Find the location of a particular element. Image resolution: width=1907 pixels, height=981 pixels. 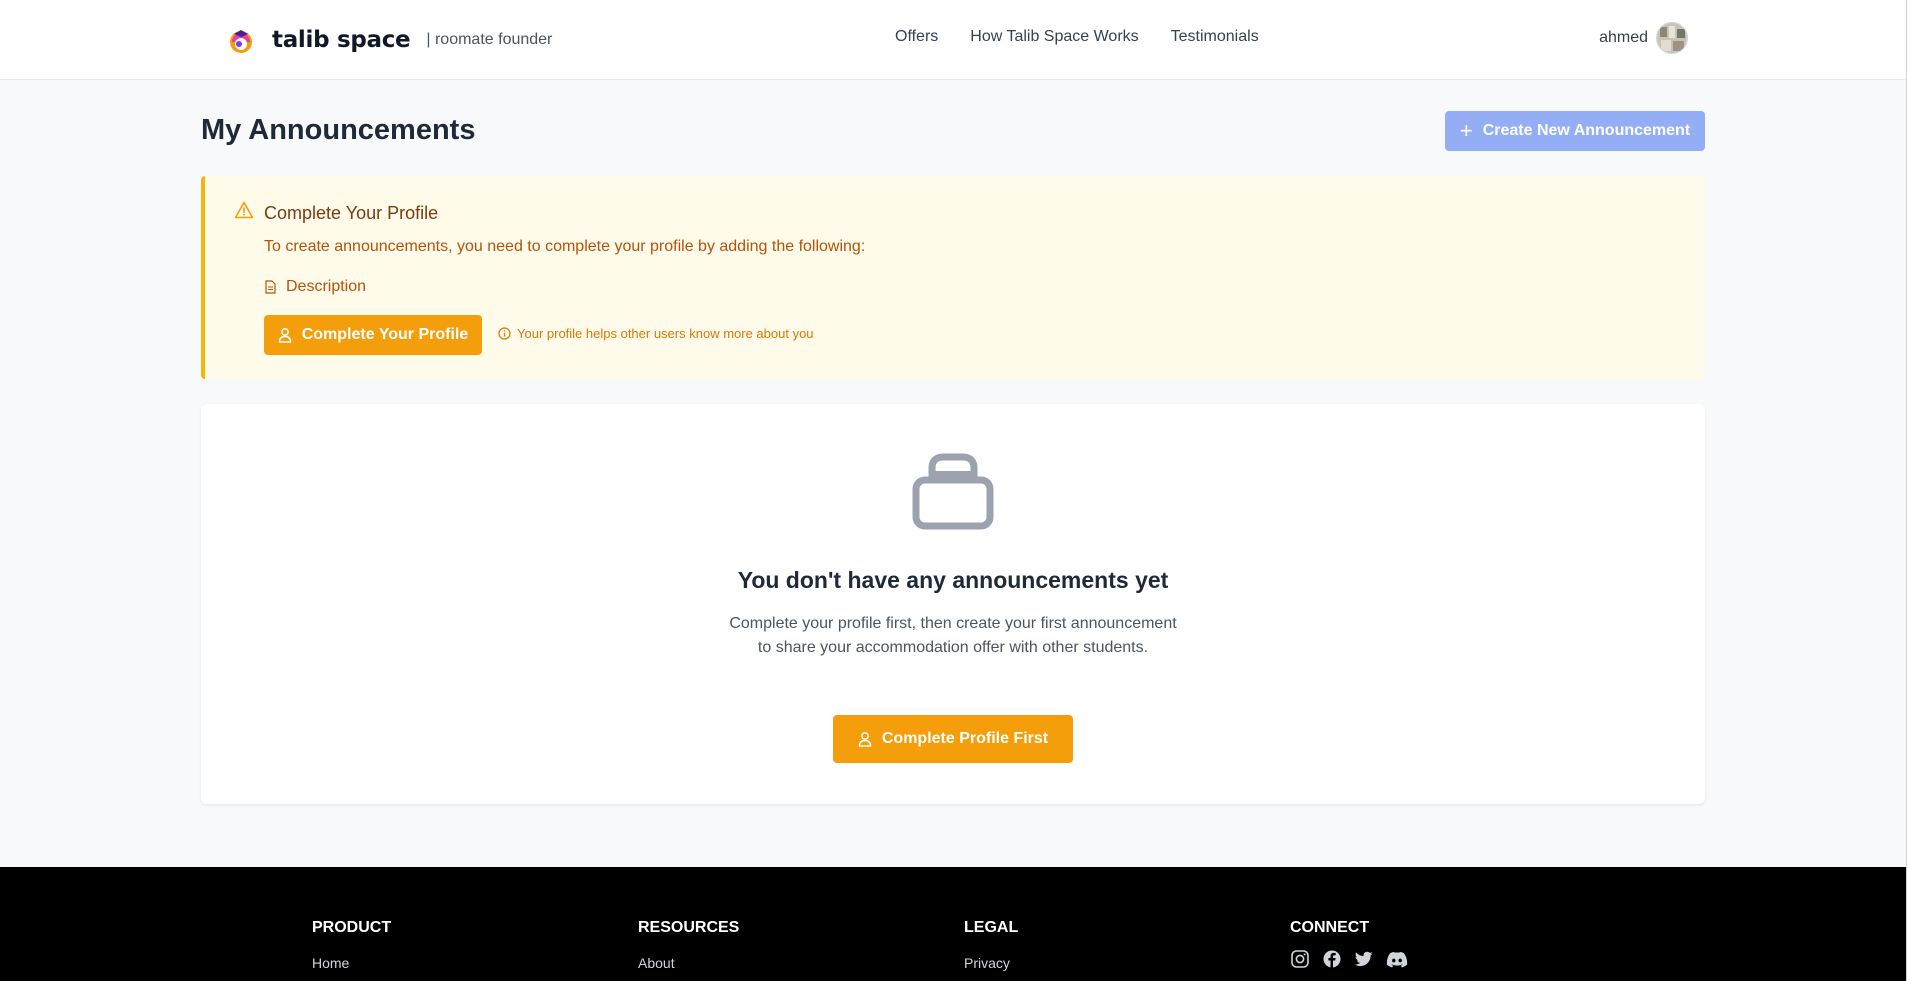

requirement-label: Description is located at coordinates (326, 286).